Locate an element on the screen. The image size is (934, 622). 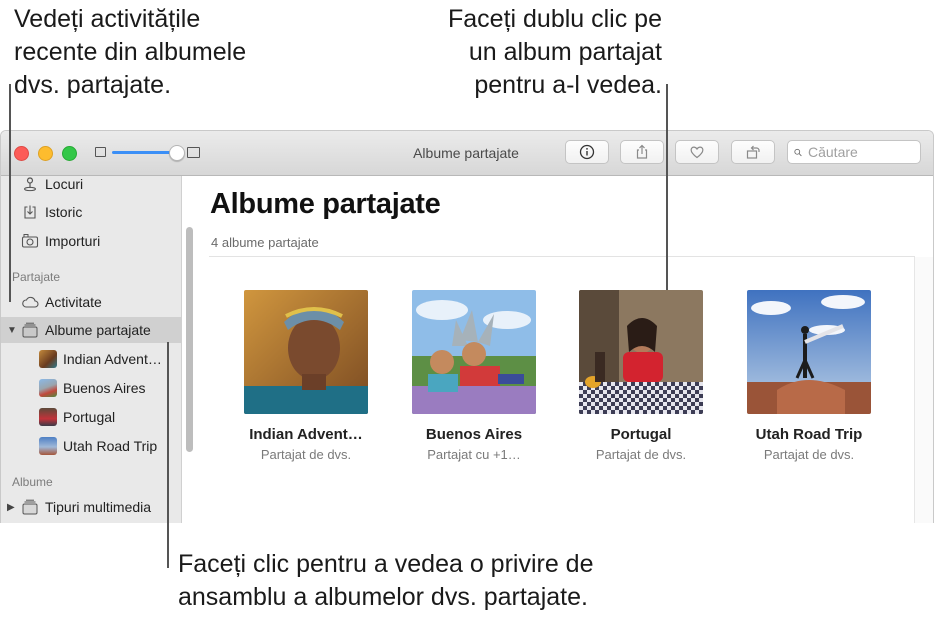
album-cover-portugal is located at coordinates (641, 352).